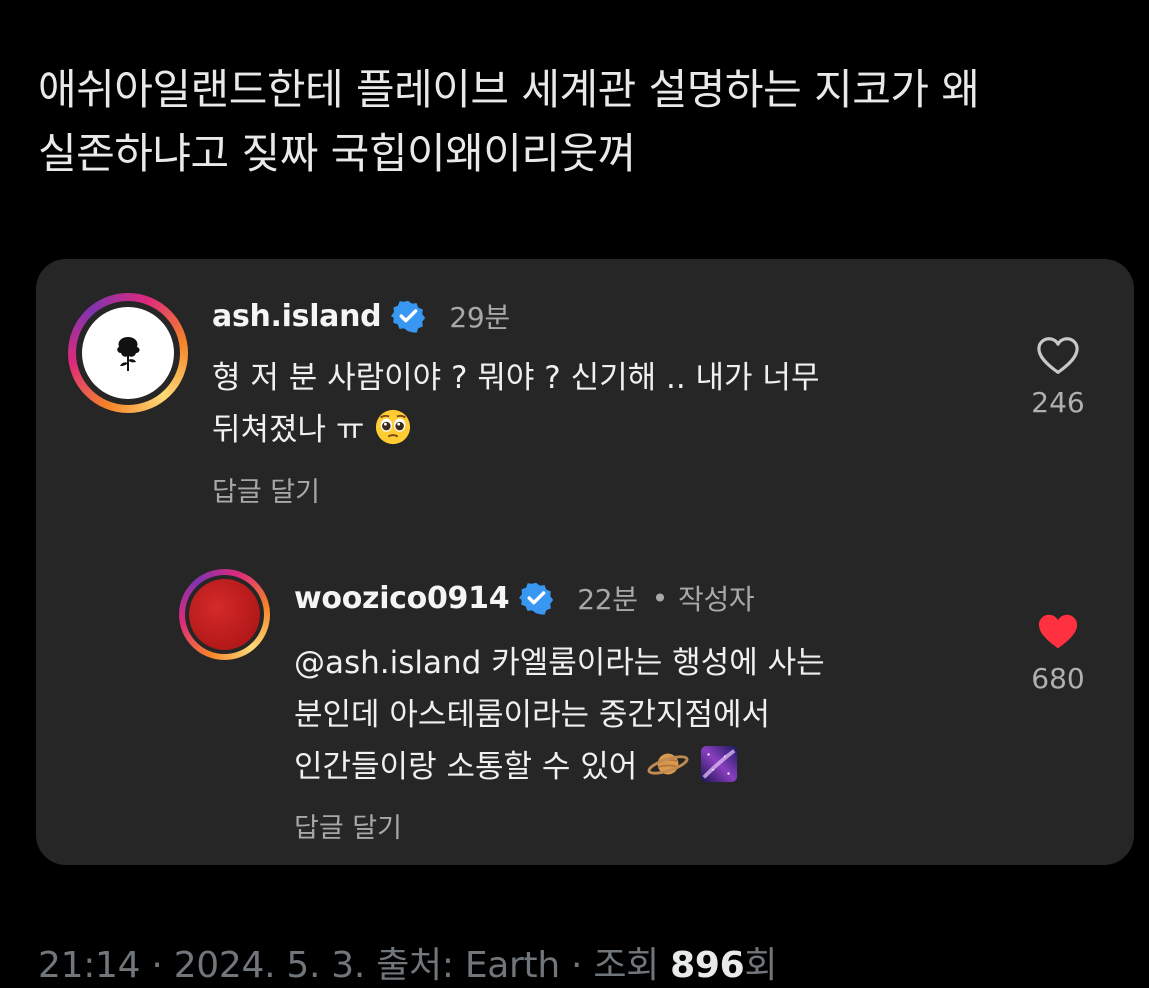 This screenshot has height=988, width=1149. What do you see at coordinates (288, 430) in the screenshot?
I see `comment-1-line-2: 뒤쳐졌나 ㅠ` at bounding box center [288, 430].